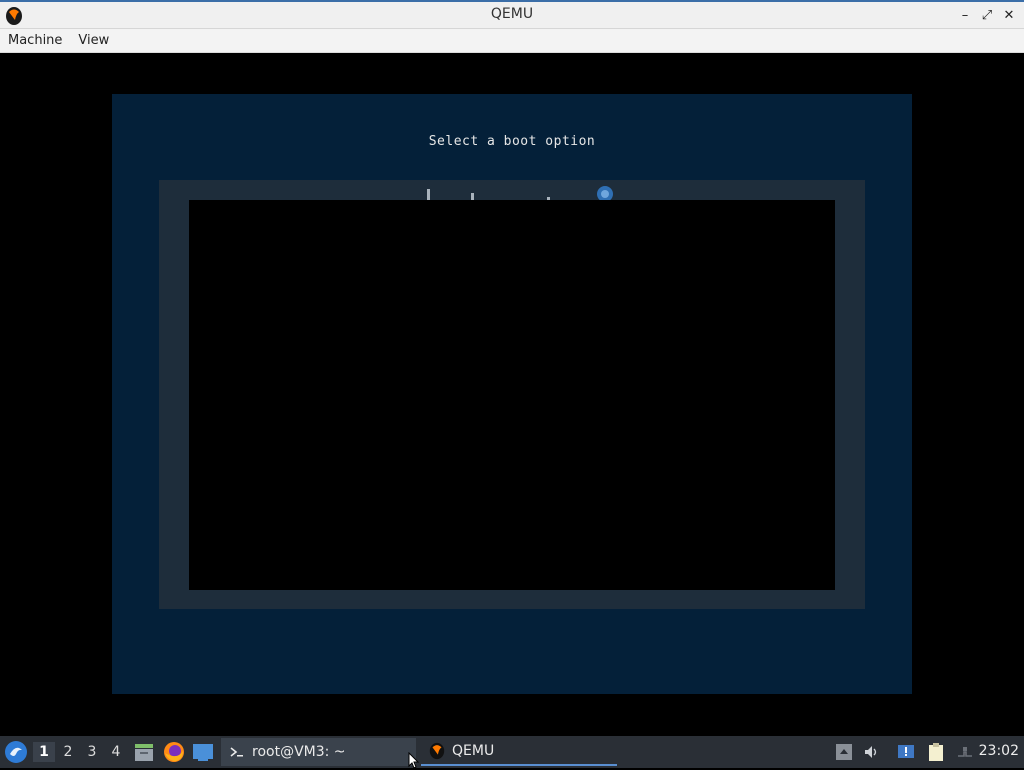 The height and width of the screenshot is (770, 1024). I want to click on mouse-cursor-icon, so click(414, 760).